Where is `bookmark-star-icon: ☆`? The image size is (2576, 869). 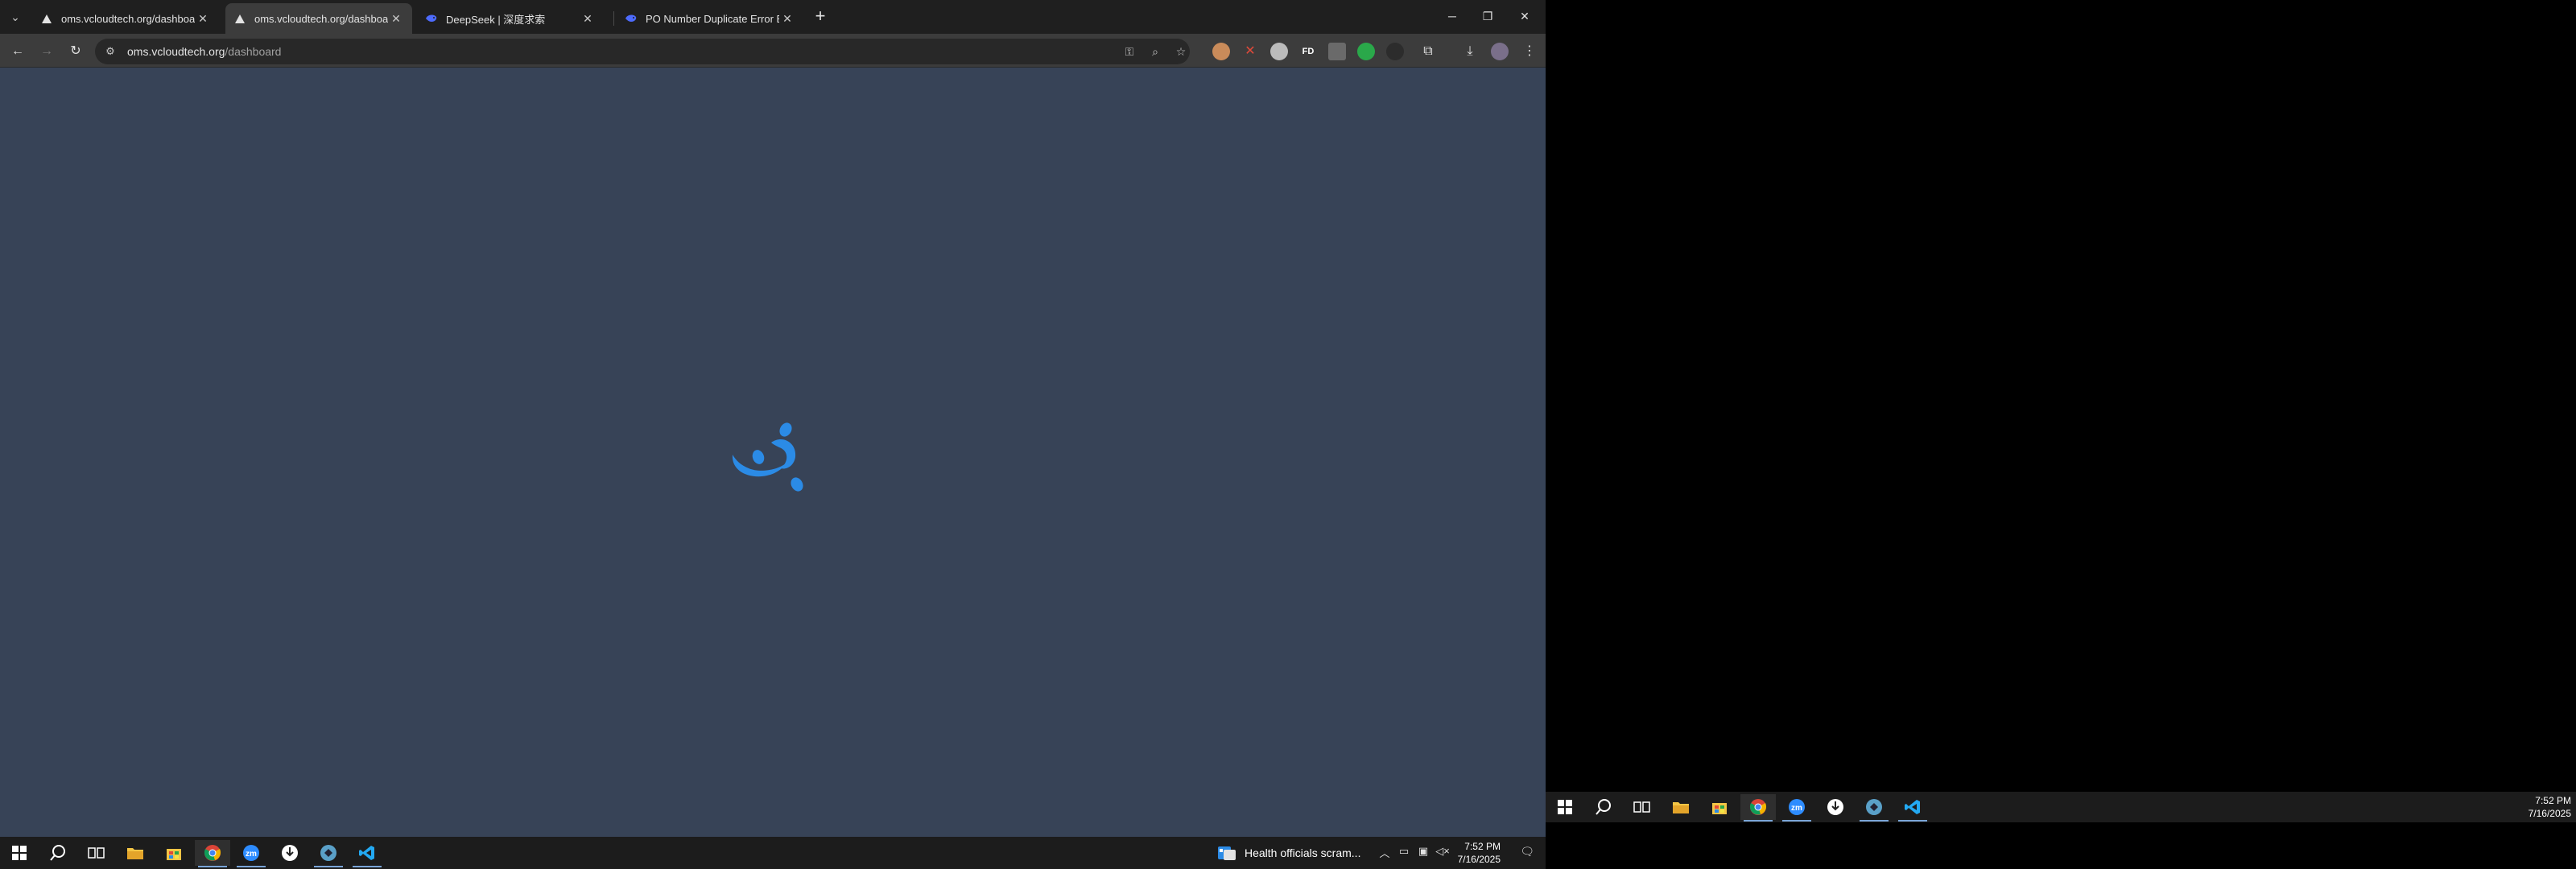 bookmark-star-icon: ☆ is located at coordinates (1181, 51).